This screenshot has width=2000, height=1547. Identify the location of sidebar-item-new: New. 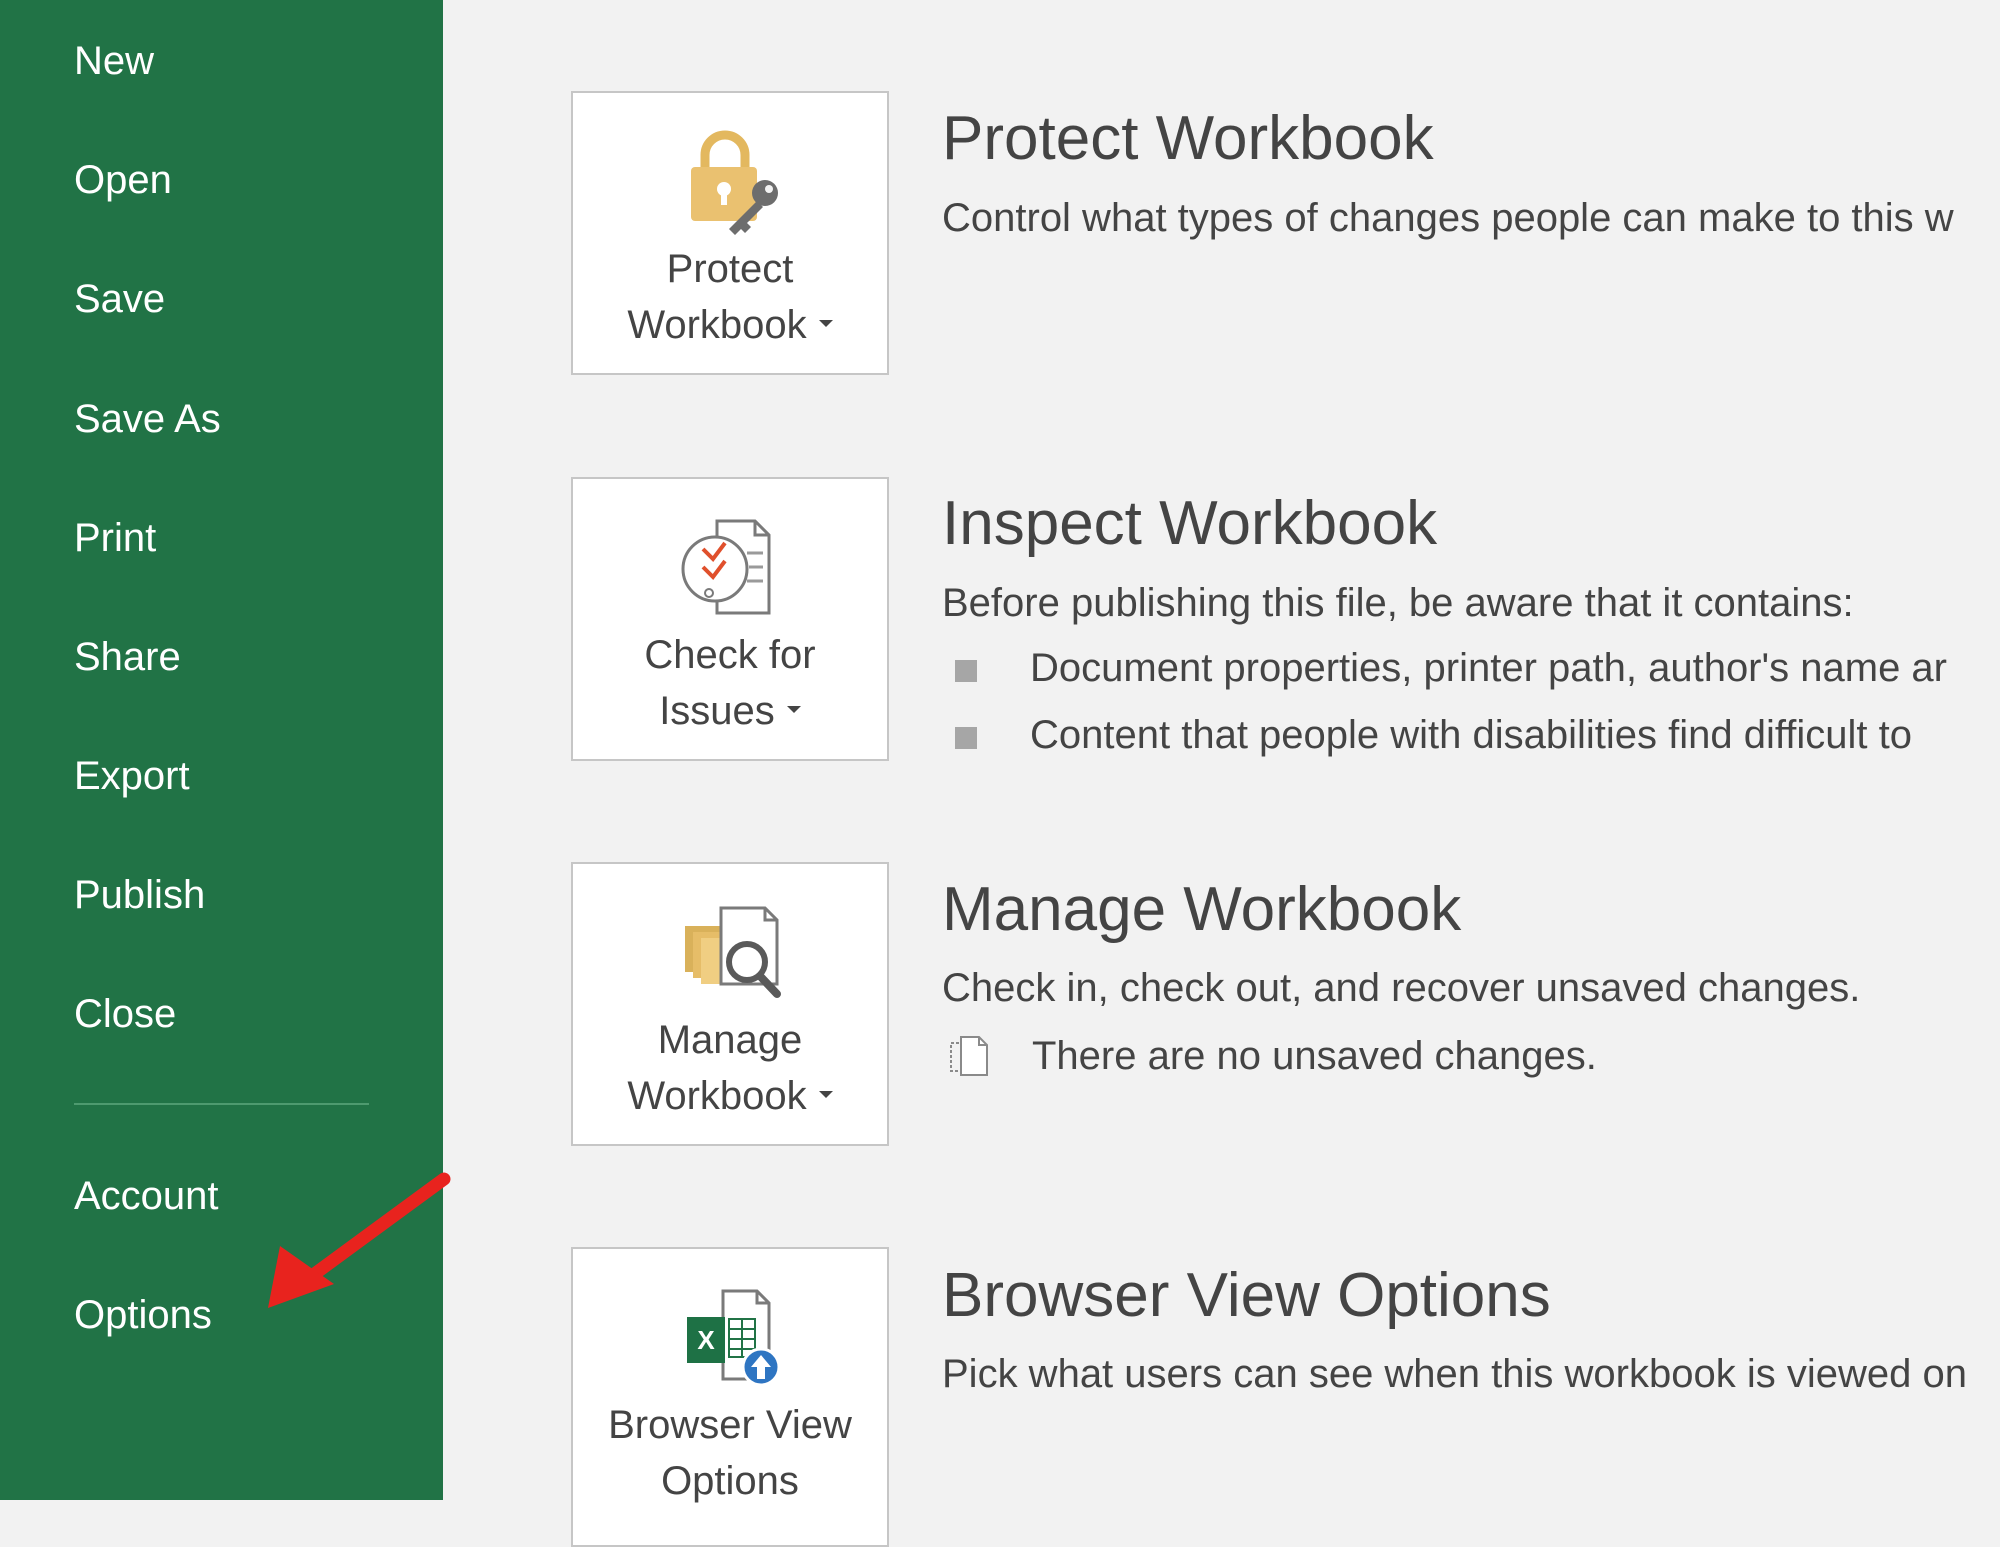
(114, 61).